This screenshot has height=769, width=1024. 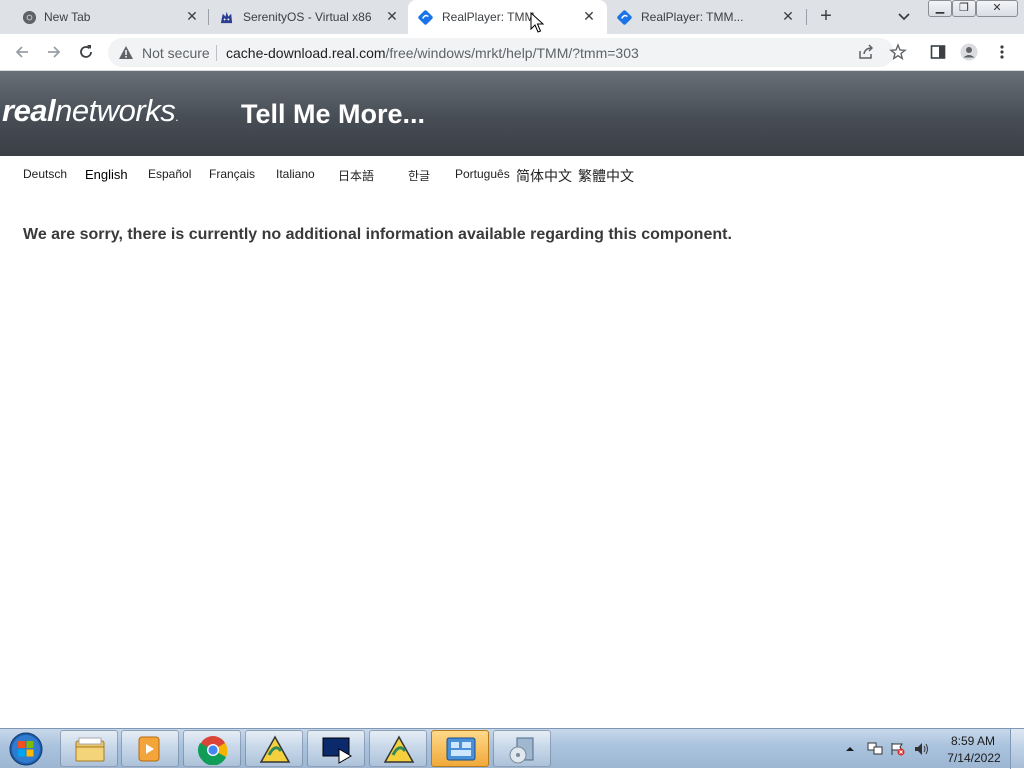 I want to click on mouse-cursor-icon, so click(x=537, y=22).